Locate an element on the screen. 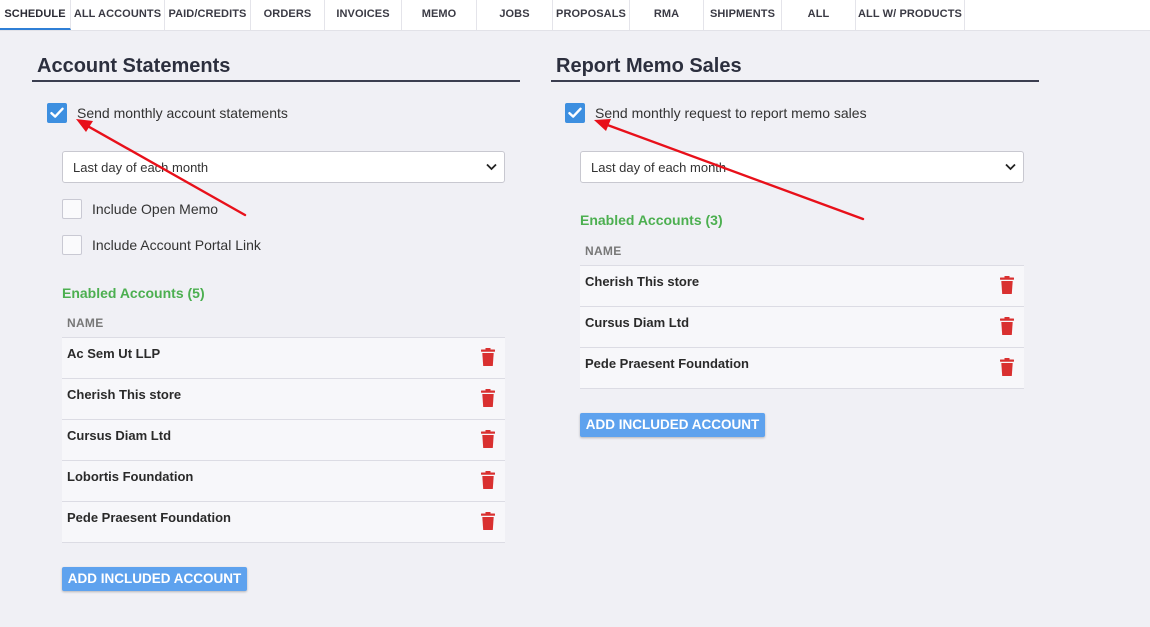  annotation-arrows is located at coordinates (470, 170).